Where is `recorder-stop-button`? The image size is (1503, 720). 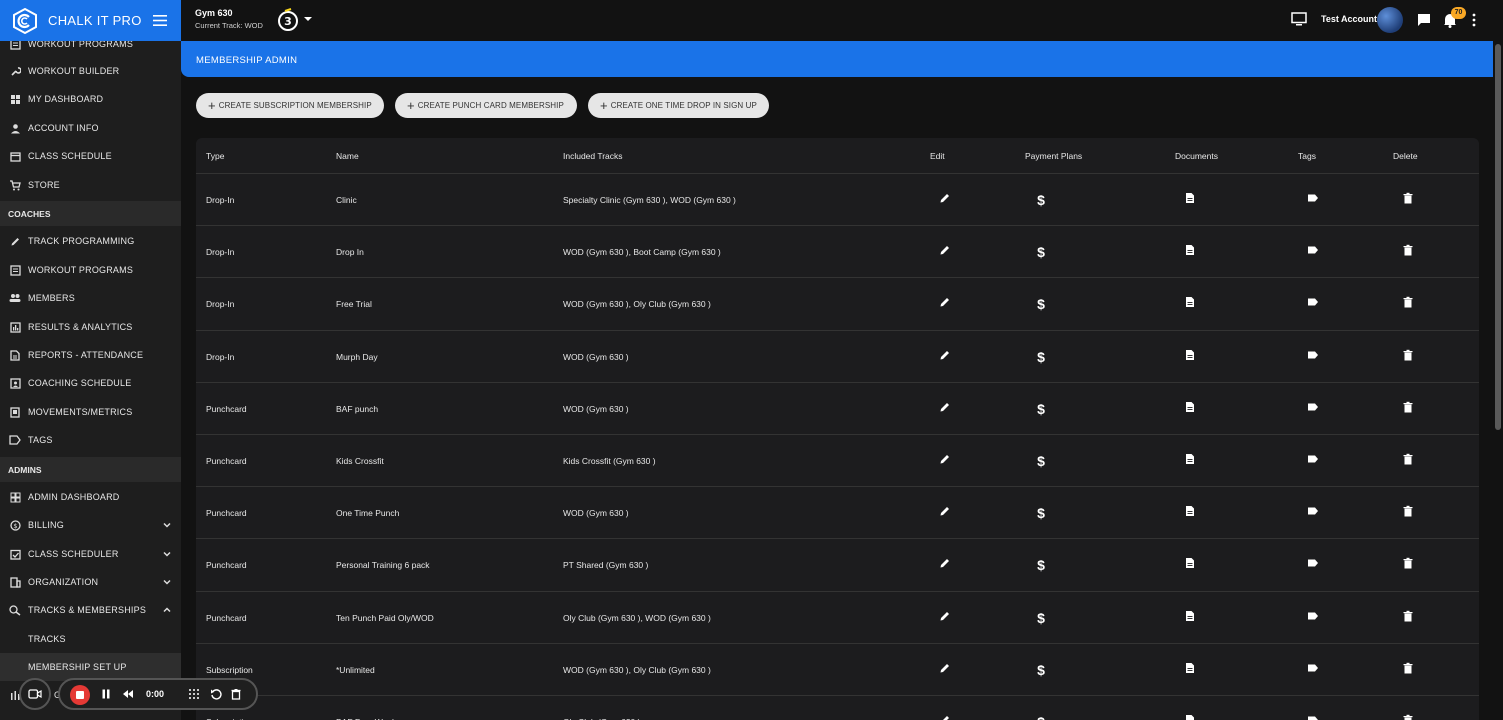
recorder-stop-button is located at coordinates (80, 695).